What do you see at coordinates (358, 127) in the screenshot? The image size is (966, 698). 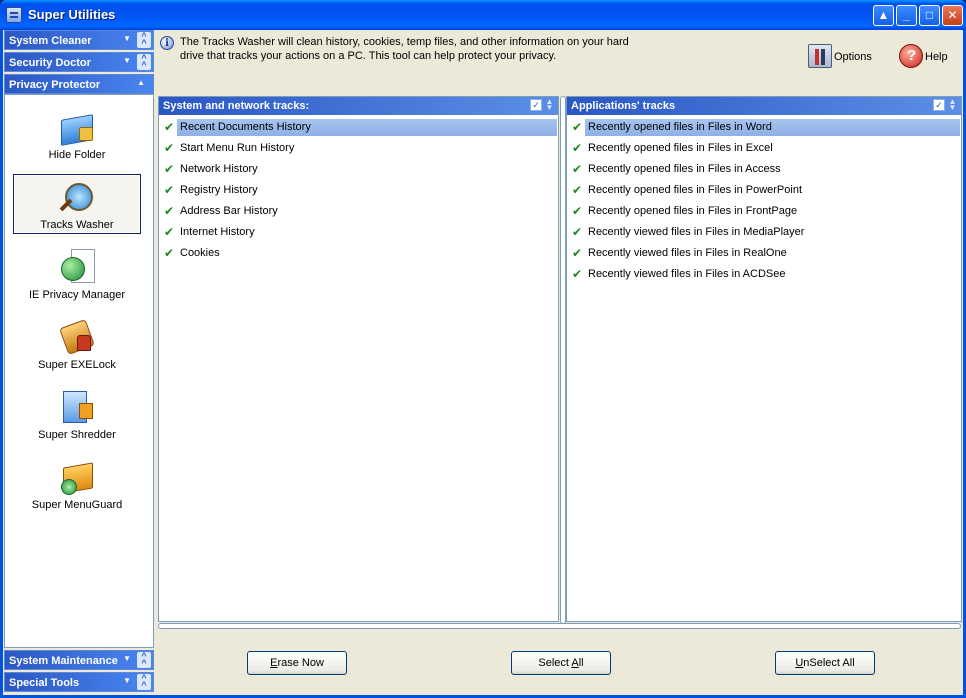 I see `list-item: ✔ Recent Documents History` at bounding box center [358, 127].